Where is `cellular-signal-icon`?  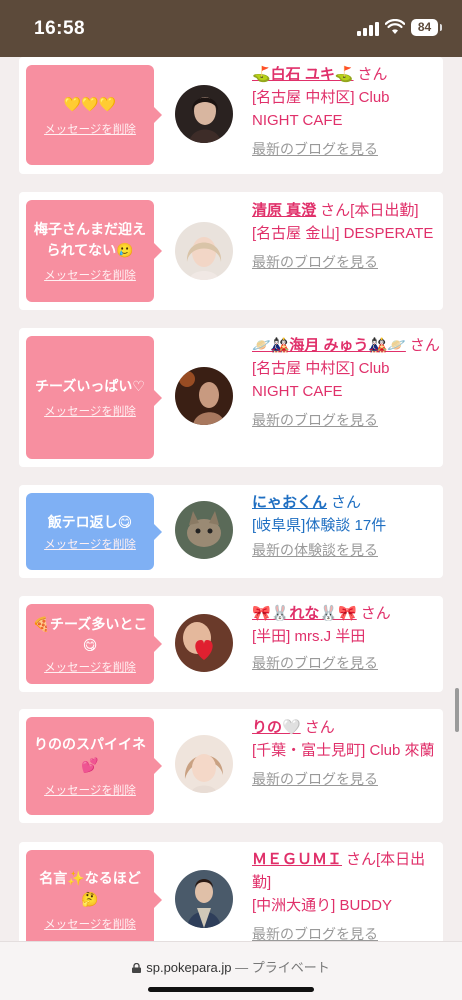 cellular-signal-icon is located at coordinates (368, 29).